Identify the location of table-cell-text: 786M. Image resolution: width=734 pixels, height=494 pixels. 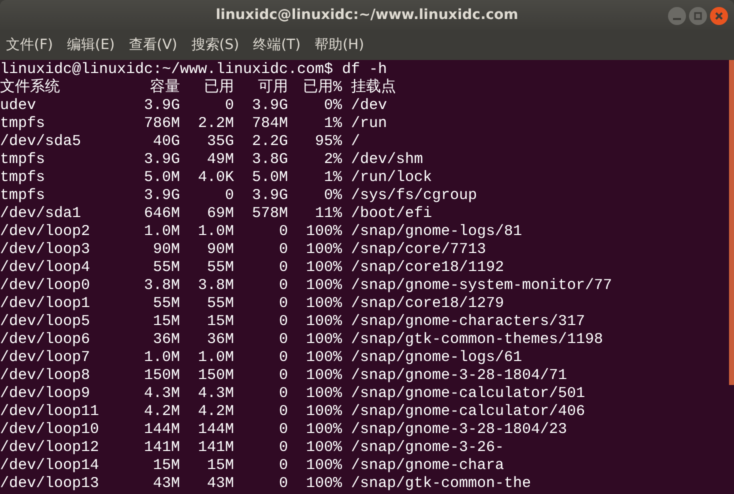
(161, 124).